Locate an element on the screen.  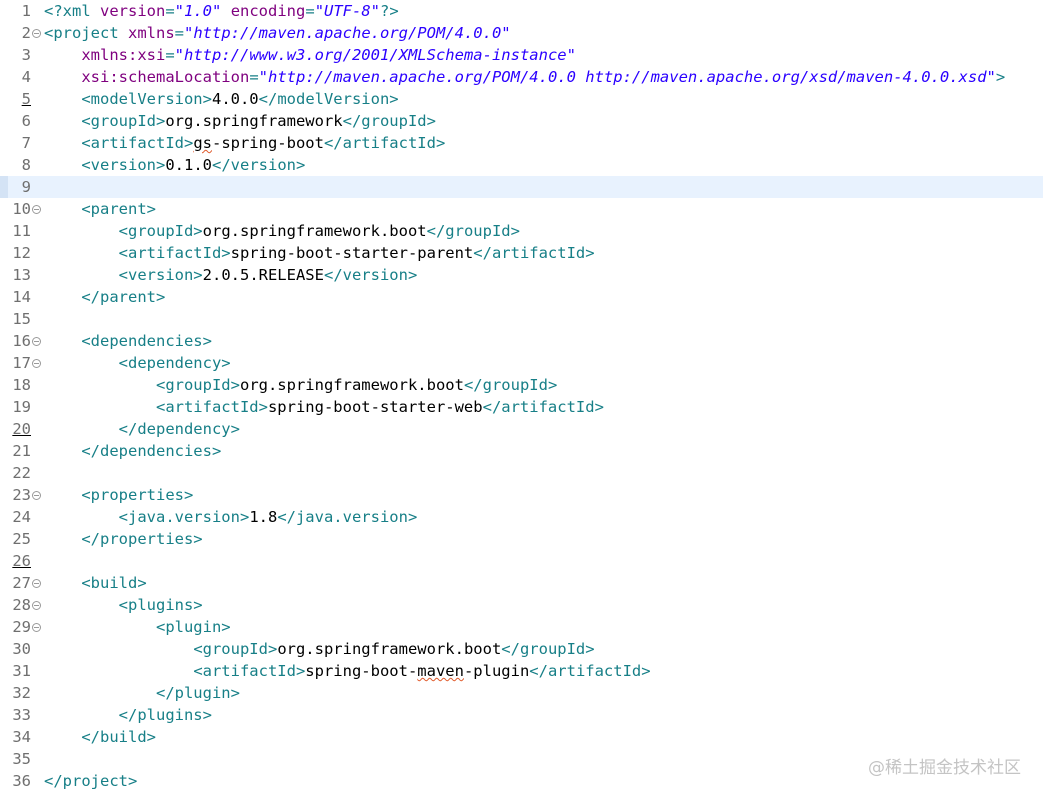
line-number: 31 is located at coordinates (21, 671).